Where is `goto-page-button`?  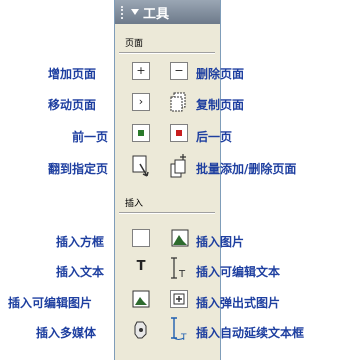 goto-page-button is located at coordinates (140, 165).